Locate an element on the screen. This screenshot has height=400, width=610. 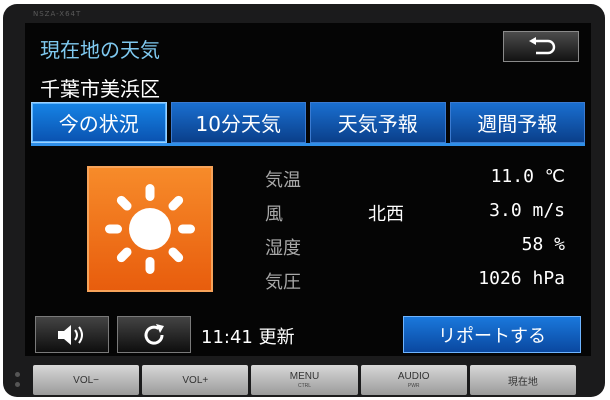
speaker-icon is located at coordinates (70, 334).